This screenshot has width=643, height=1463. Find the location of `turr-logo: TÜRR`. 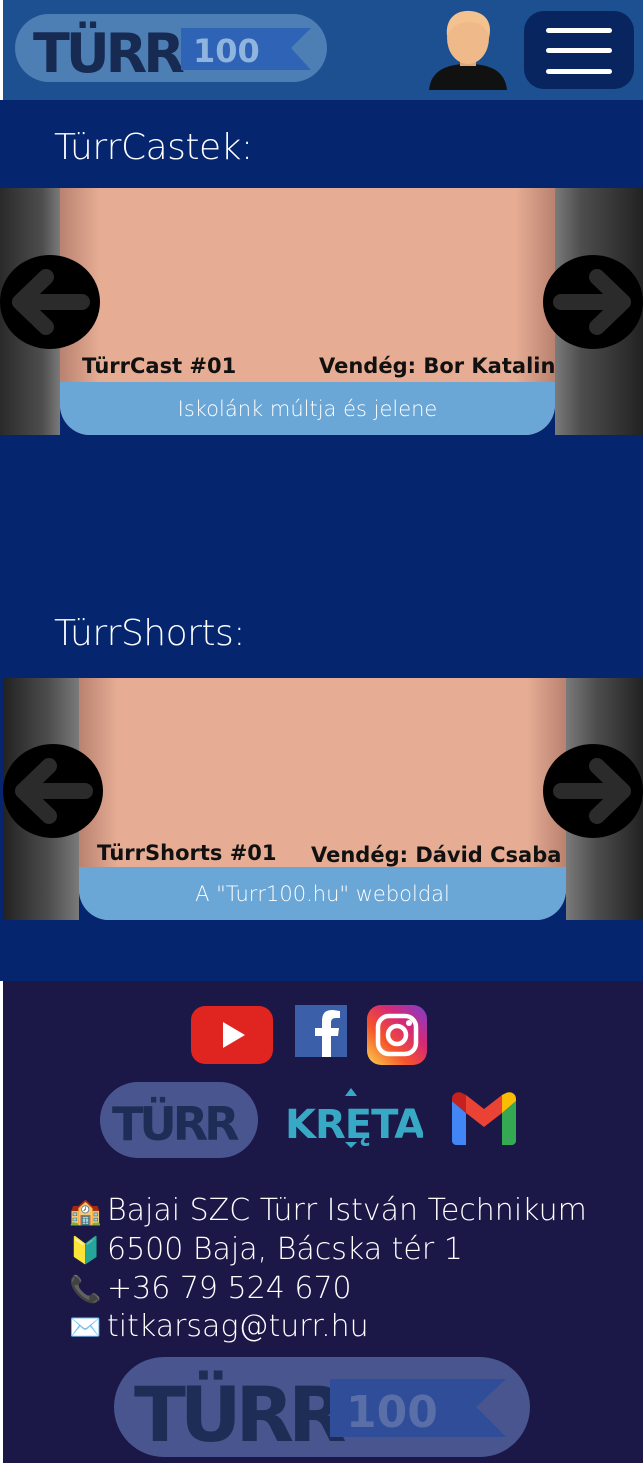

turr-logo: TÜRR is located at coordinates (179, 1122).